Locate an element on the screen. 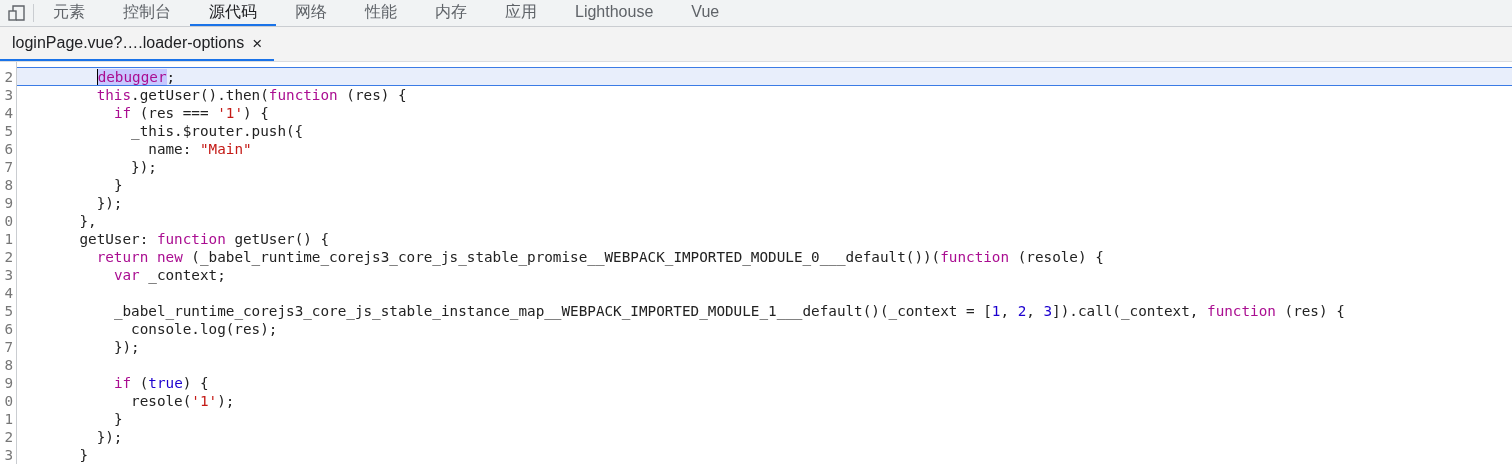  panel-tab: 应用 is located at coordinates (521, 13).